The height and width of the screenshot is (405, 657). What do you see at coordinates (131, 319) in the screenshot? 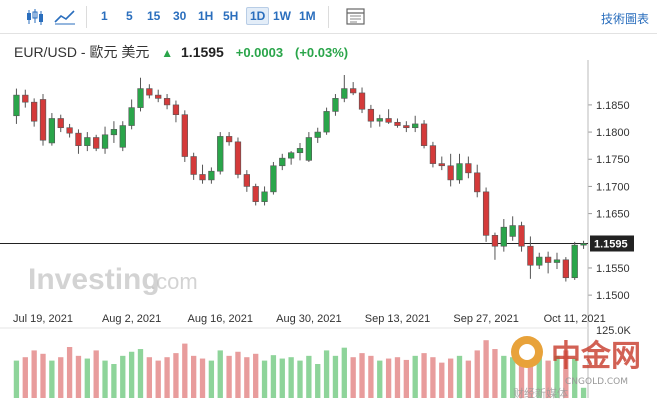
I see `x-tick-label: Aug 2, 2021` at bounding box center [131, 319].